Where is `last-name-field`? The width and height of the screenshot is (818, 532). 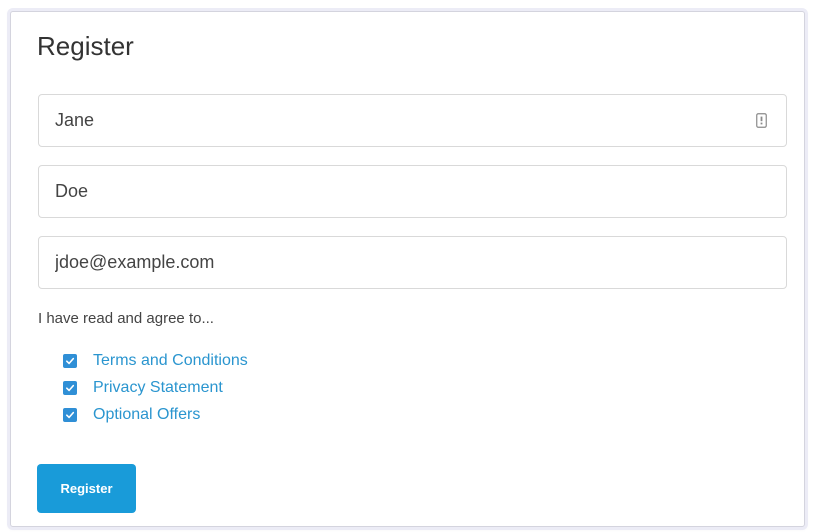
last-name-field is located at coordinates (412, 191).